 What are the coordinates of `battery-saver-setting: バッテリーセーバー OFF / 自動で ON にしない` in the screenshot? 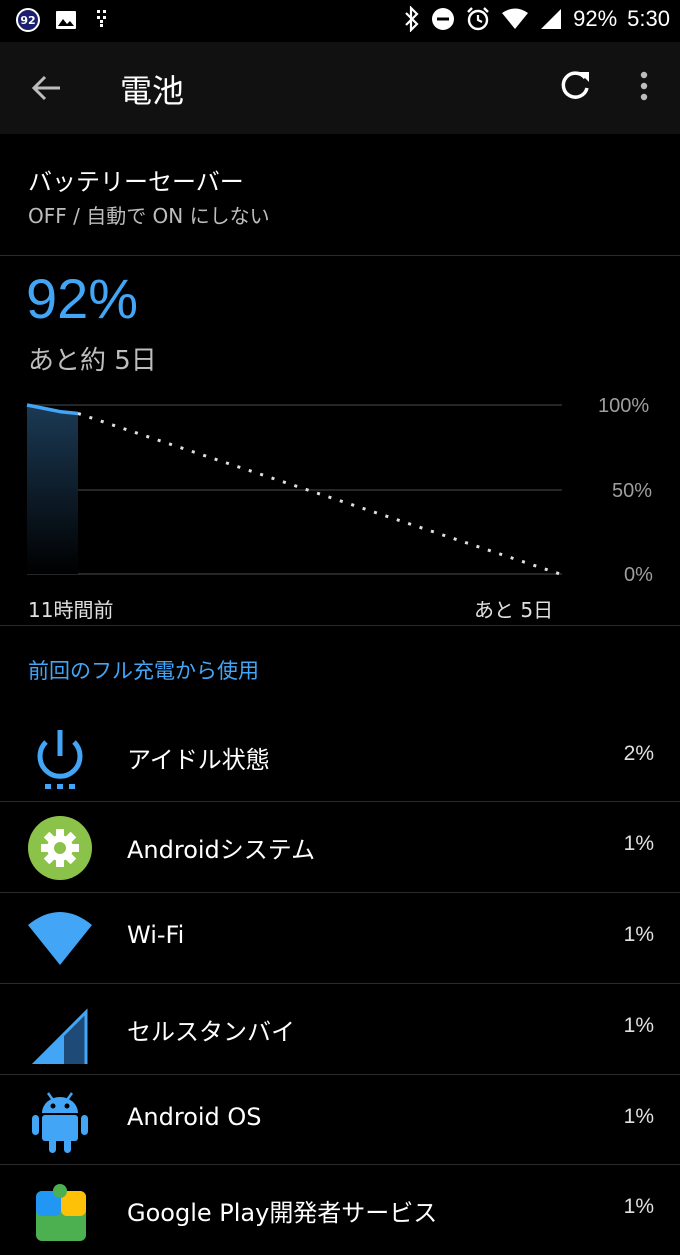 It's located at (340, 194).